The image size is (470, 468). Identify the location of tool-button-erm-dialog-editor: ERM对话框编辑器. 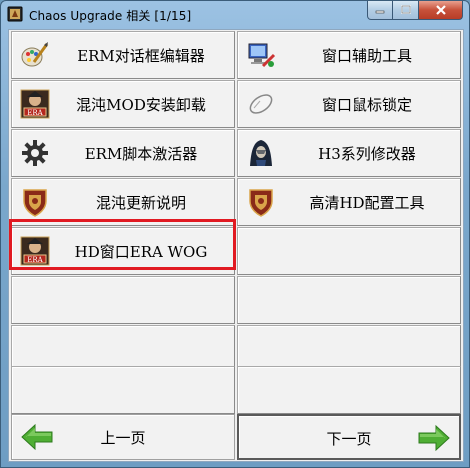
(123, 55).